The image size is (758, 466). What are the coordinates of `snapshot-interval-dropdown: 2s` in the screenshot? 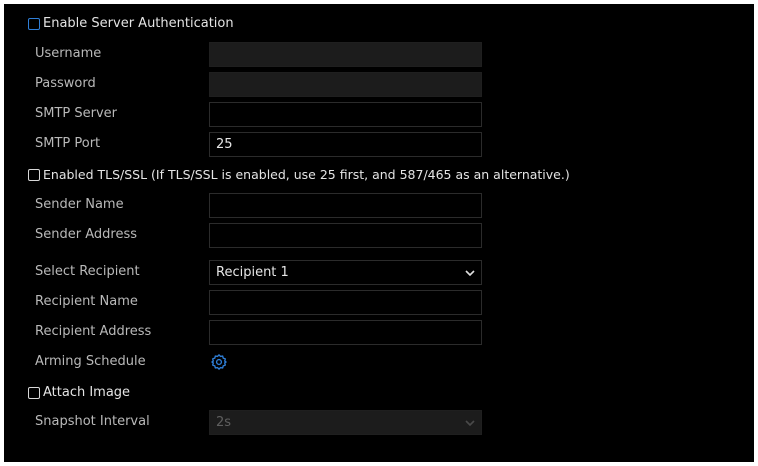 It's located at (345, 422).